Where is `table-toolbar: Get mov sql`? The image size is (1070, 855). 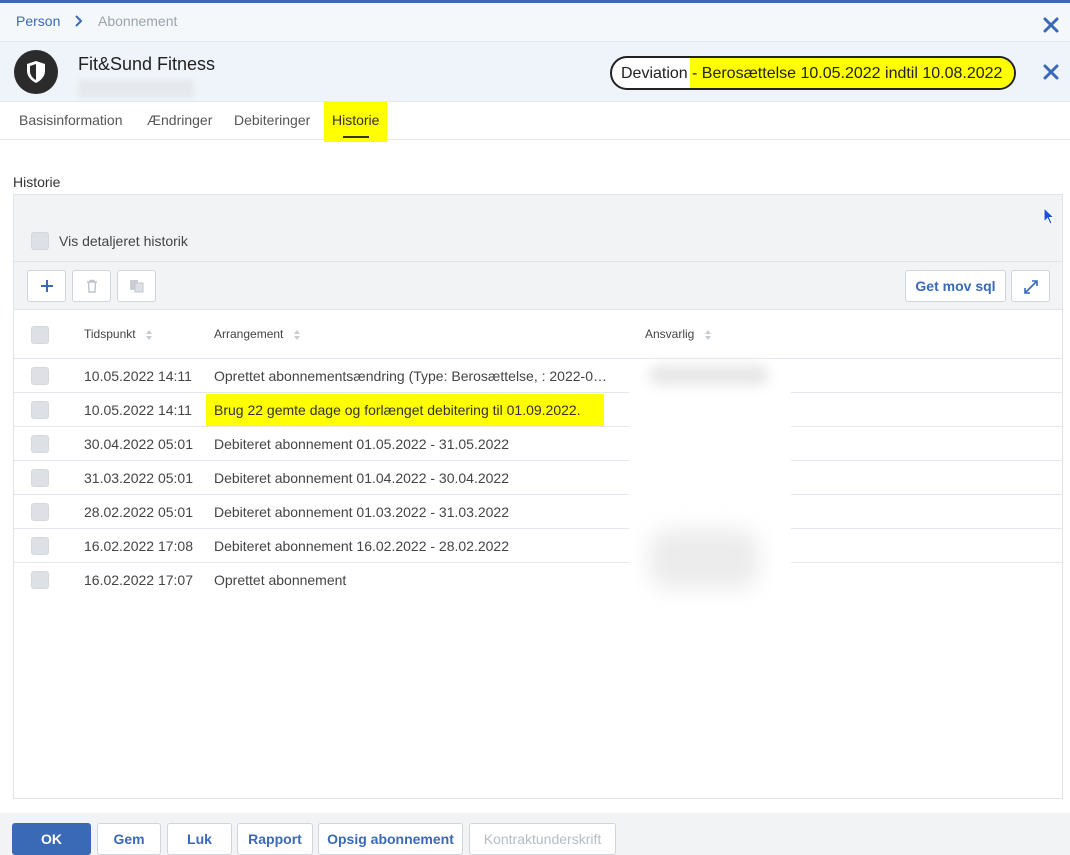 table-toolbar: Get mov sql is located at coordinates (538, 286).